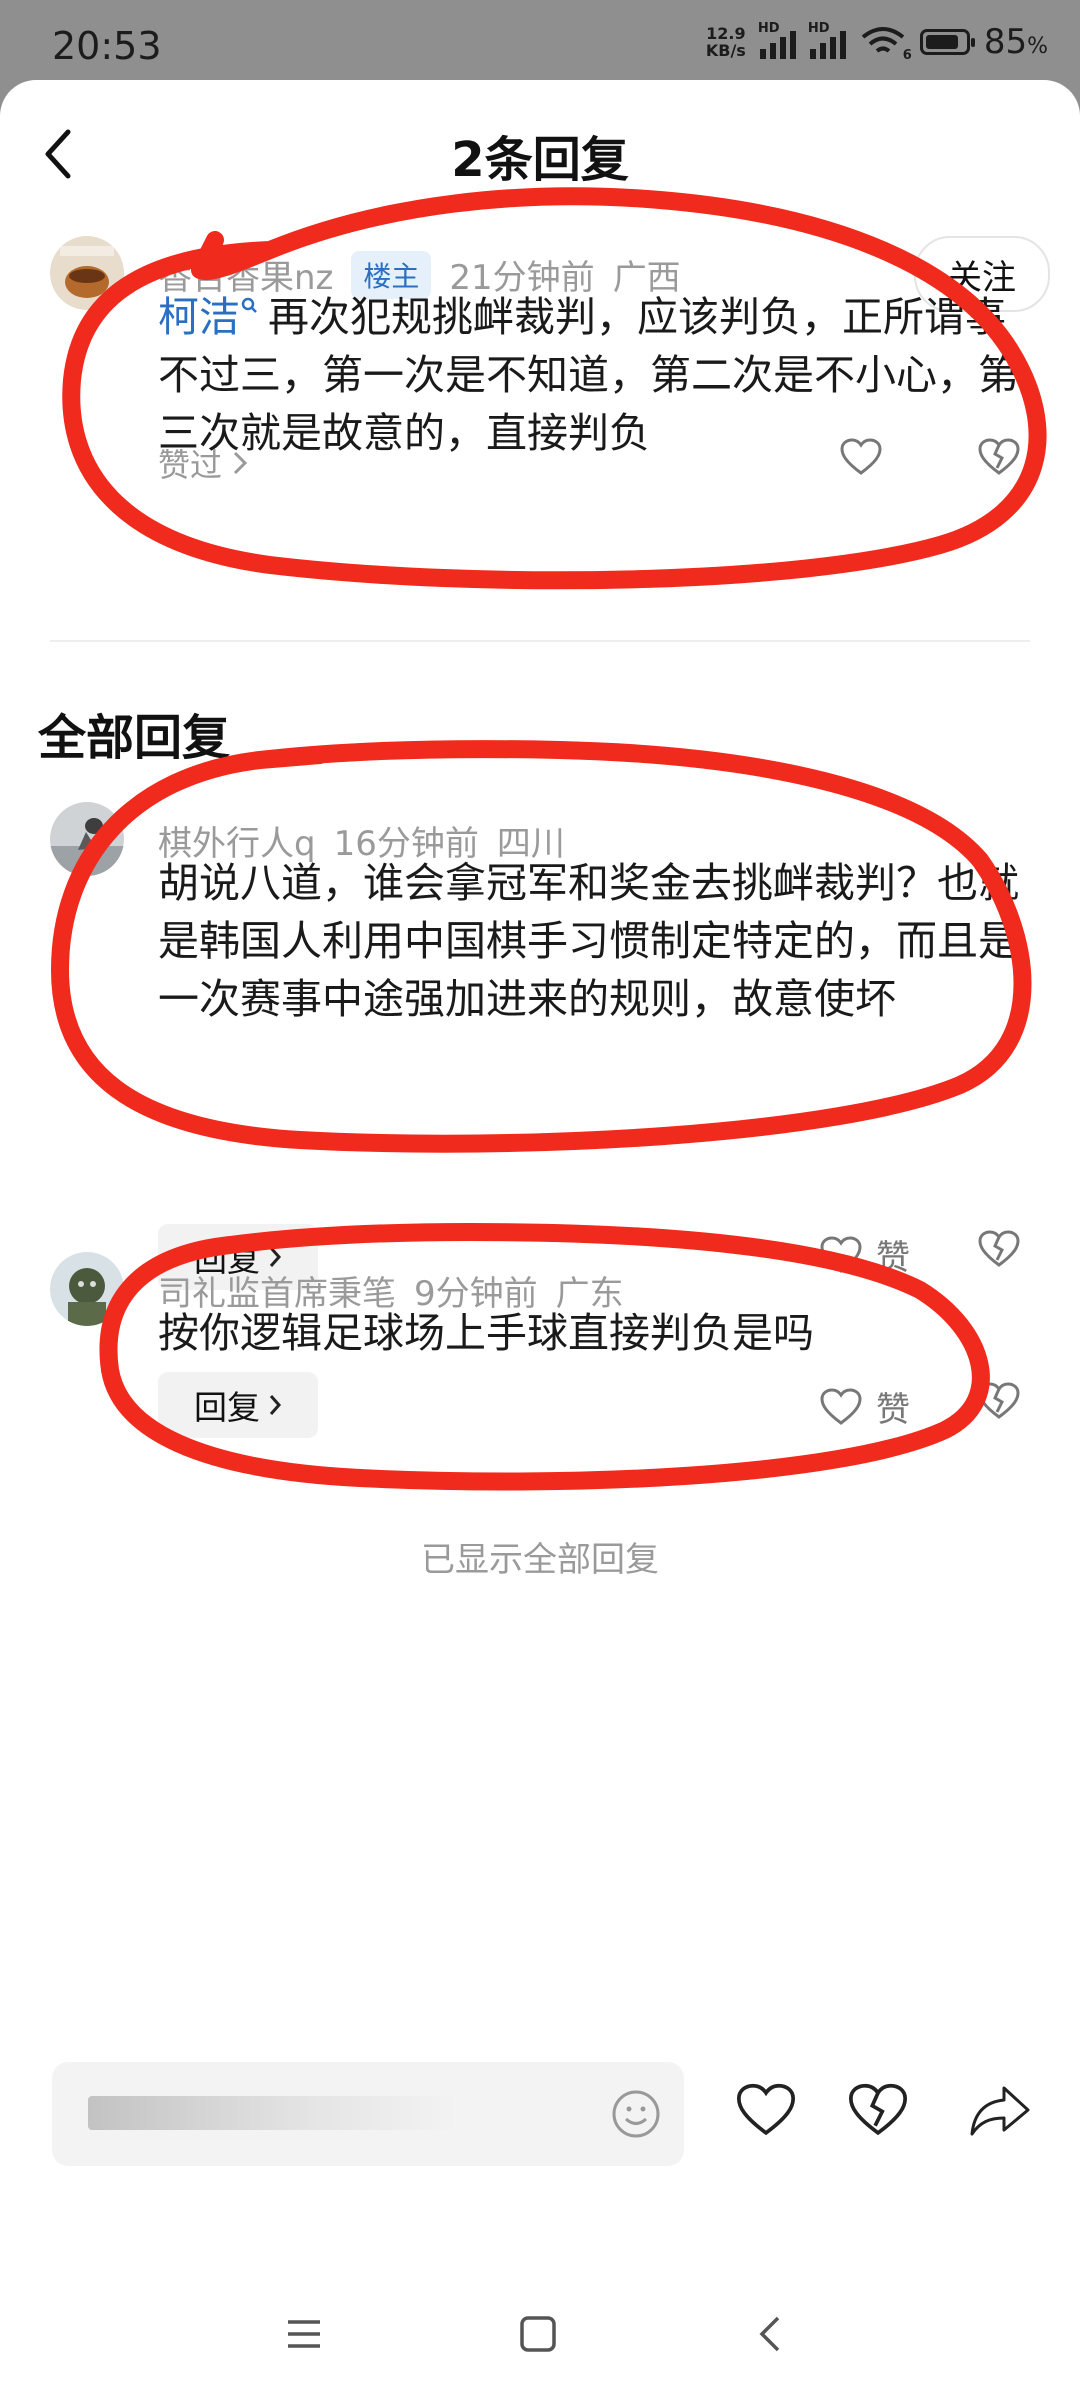 The image size is (1080, 2400). I want to click on wifi-icon: 6, so click(886, 44).